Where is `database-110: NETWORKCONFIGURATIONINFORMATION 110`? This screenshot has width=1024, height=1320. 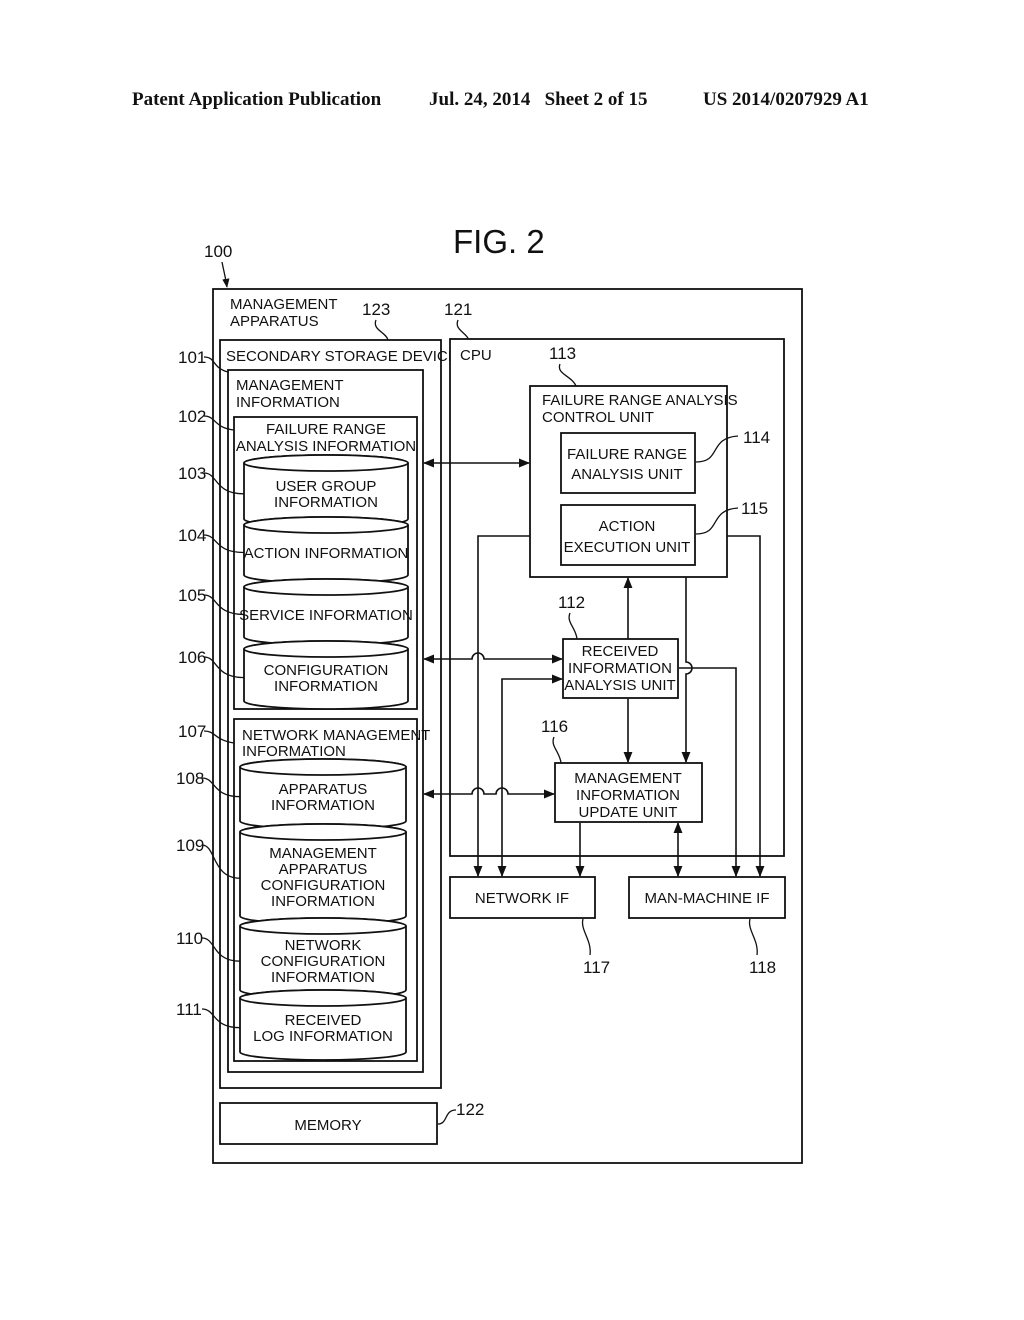
database-110: NETWORKCONFIGURATIONINFORMATION 110 is located at coordinates (291, 958).